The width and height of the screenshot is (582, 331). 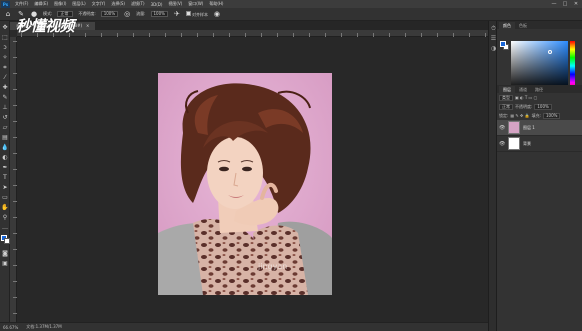 What do you see at coordinates (5, 118) in the screenshot?
I see `history-brush-tool-icon: ↺` at bounding box center [5, 118].